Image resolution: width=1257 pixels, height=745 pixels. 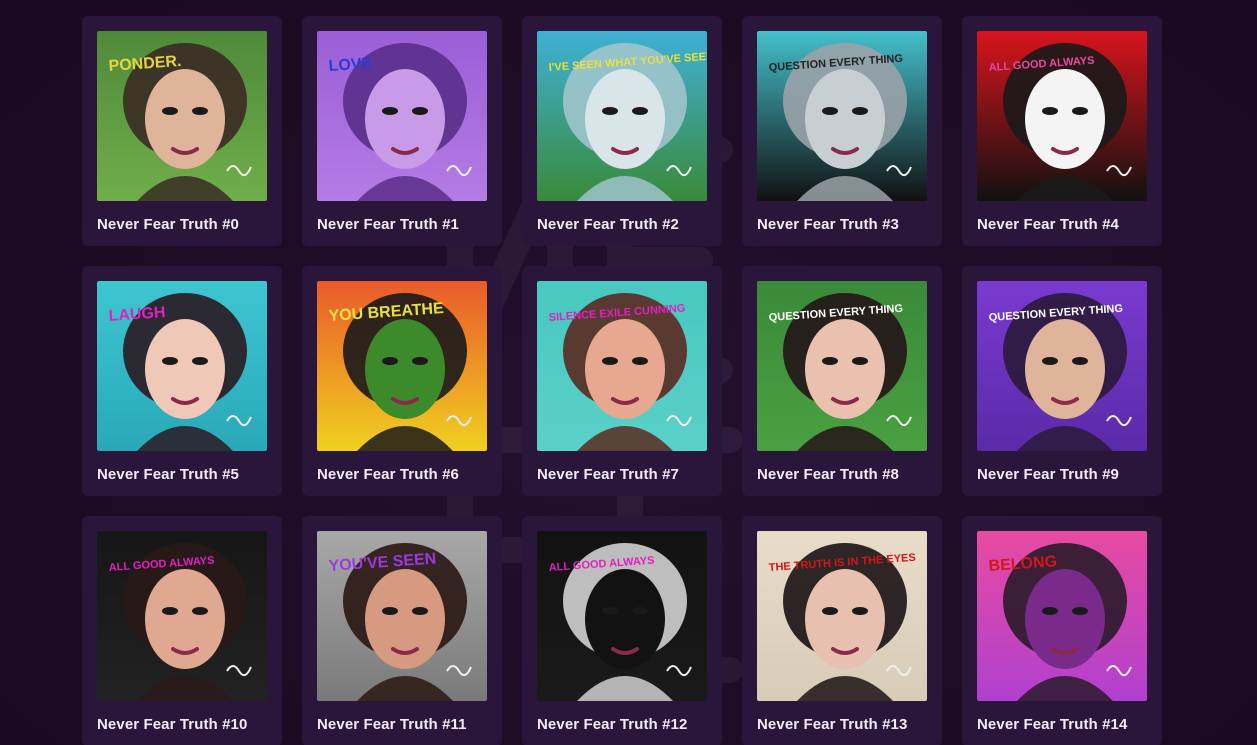 I want to click on nft-artwork-thumbnail: PONDER., so click(x=182, y=116).